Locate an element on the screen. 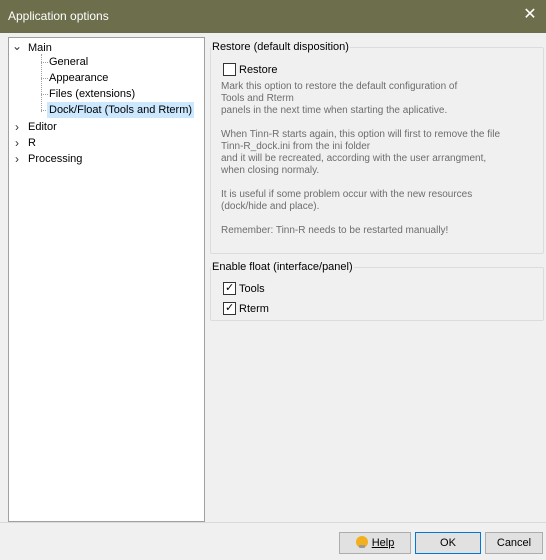  ok-button: OK is located at coordinates (448, 543).